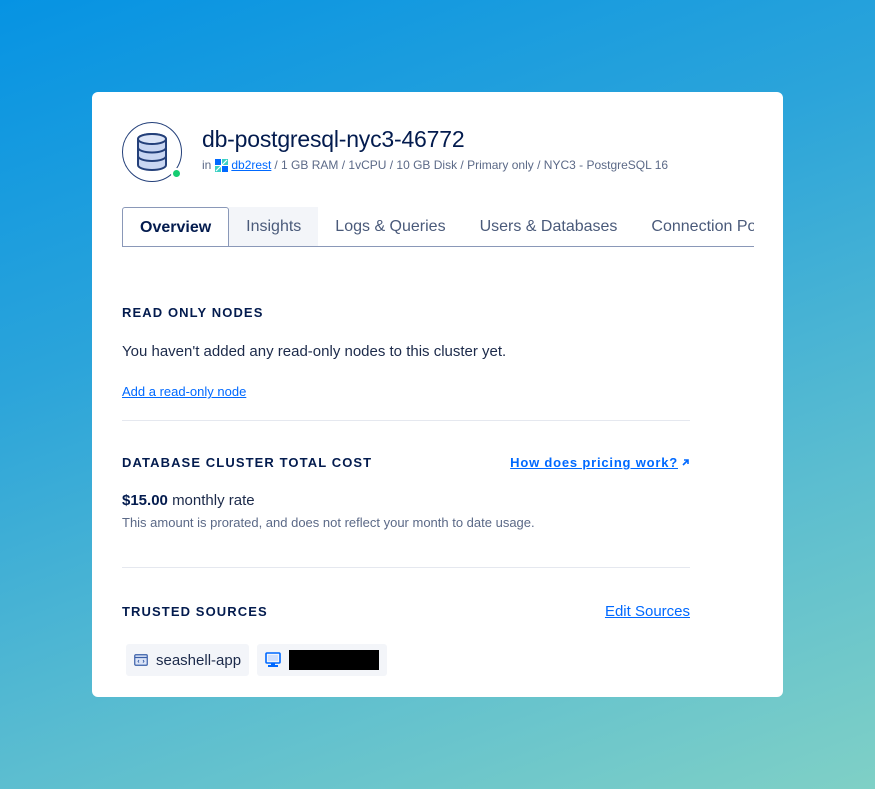  I want to click on add-read-only-node-link: Add a read-only node, so click(184, 391).